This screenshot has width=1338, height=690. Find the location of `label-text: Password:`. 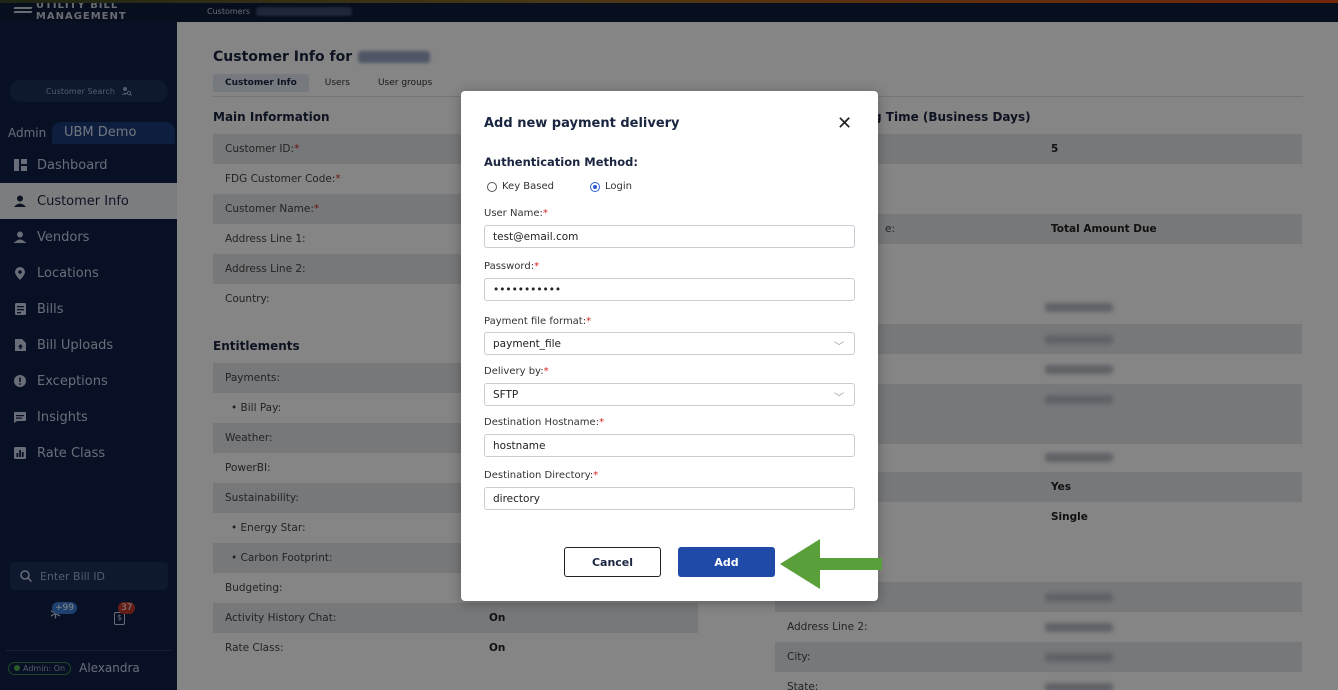

label-text: Password: is located at coordinates (509, 266).